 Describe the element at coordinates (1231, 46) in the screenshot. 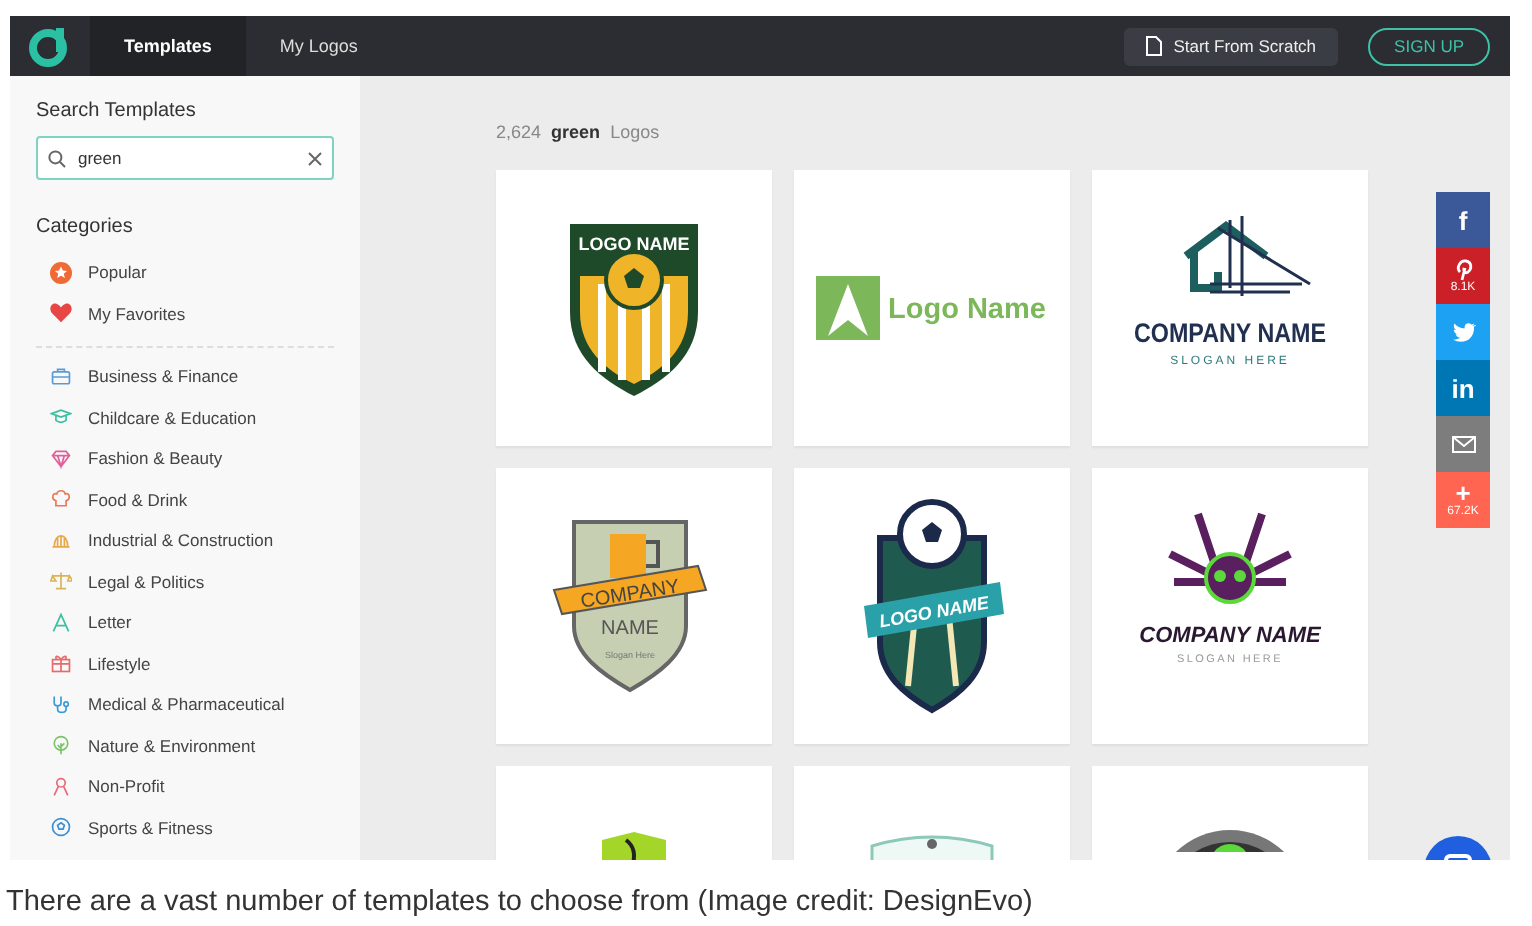

I see `start-from-scratch-button: Start From Scratch` at that location.